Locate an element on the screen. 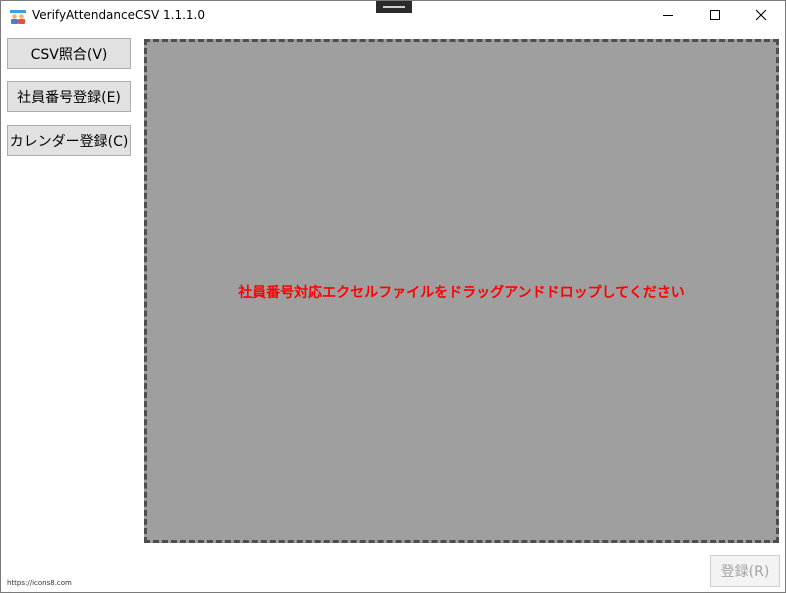 This screenshot has width=786, height=593. drop-instruction: 社員番号対応エクセルファイルをドラッグアンドドロップしてください is located at coordinates (461, 293).